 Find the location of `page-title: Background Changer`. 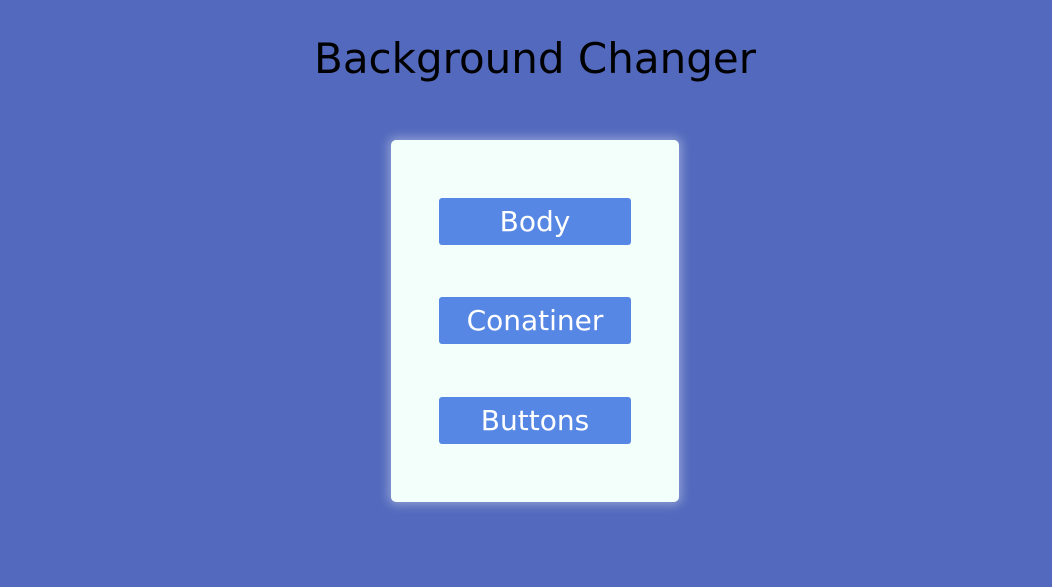

page-title: Background Changer is located at coordinates (535, 58).